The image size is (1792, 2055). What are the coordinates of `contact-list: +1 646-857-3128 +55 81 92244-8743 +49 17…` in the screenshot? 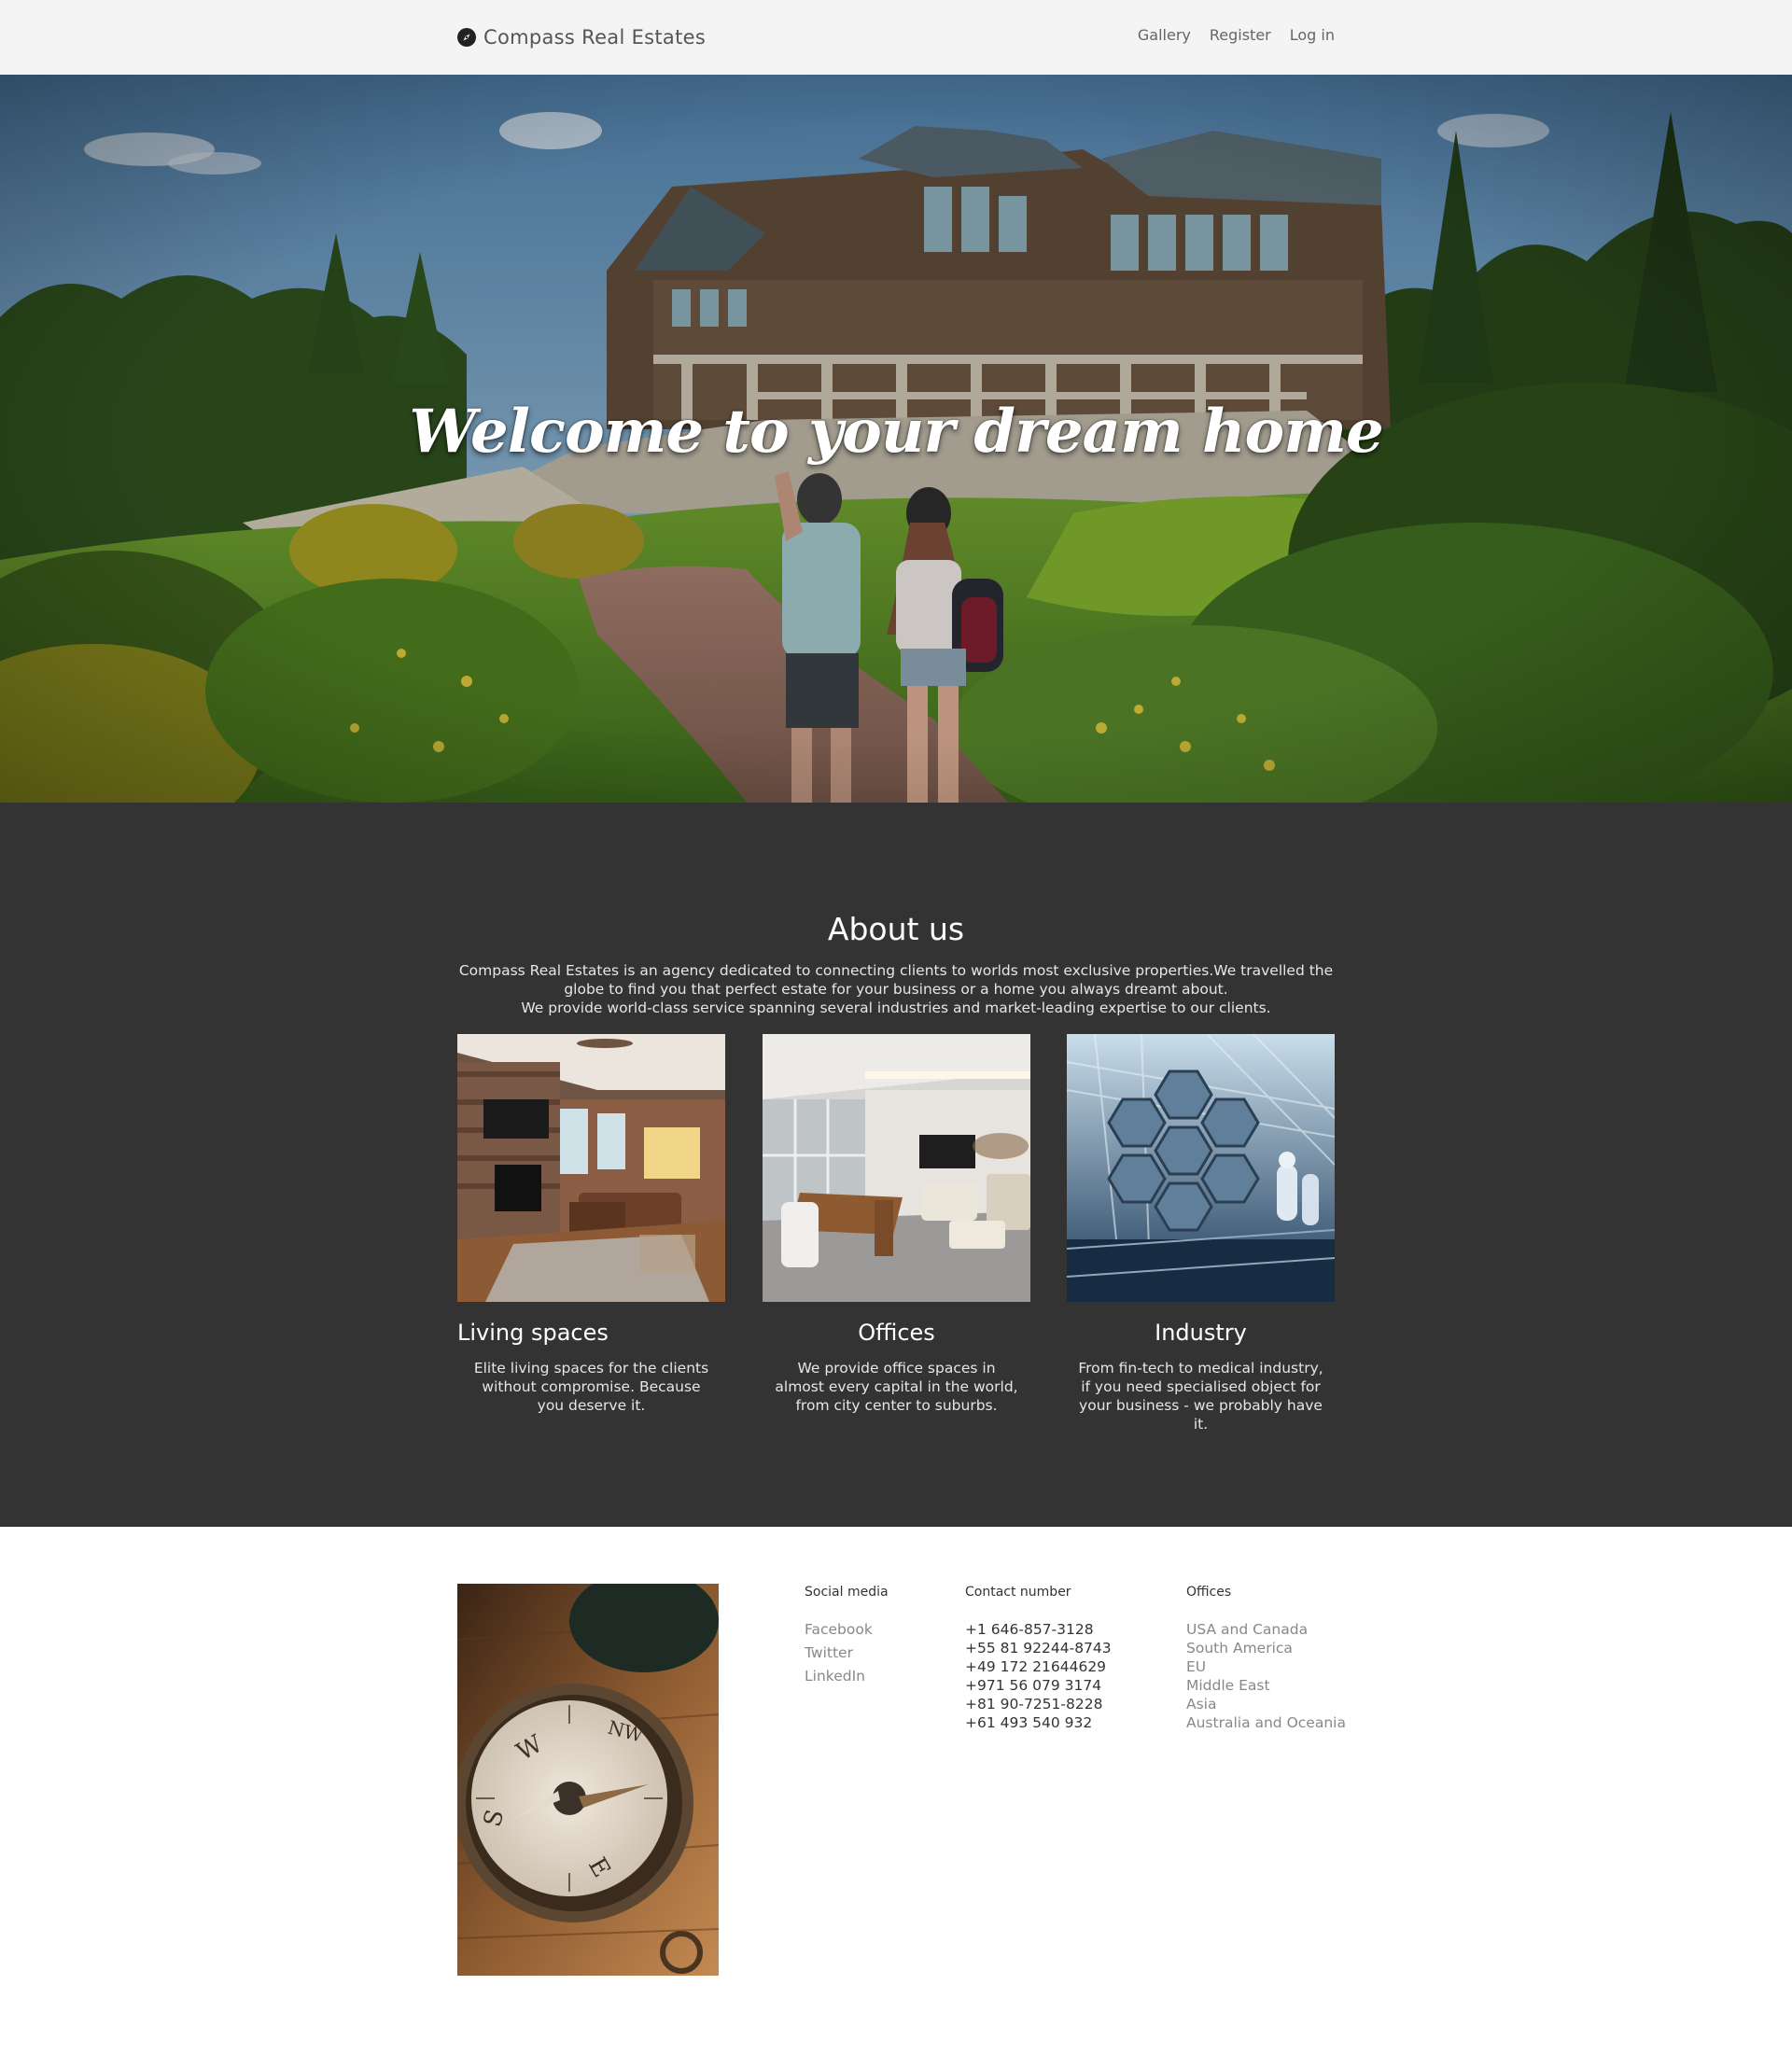 It's located at (1038, 1676).